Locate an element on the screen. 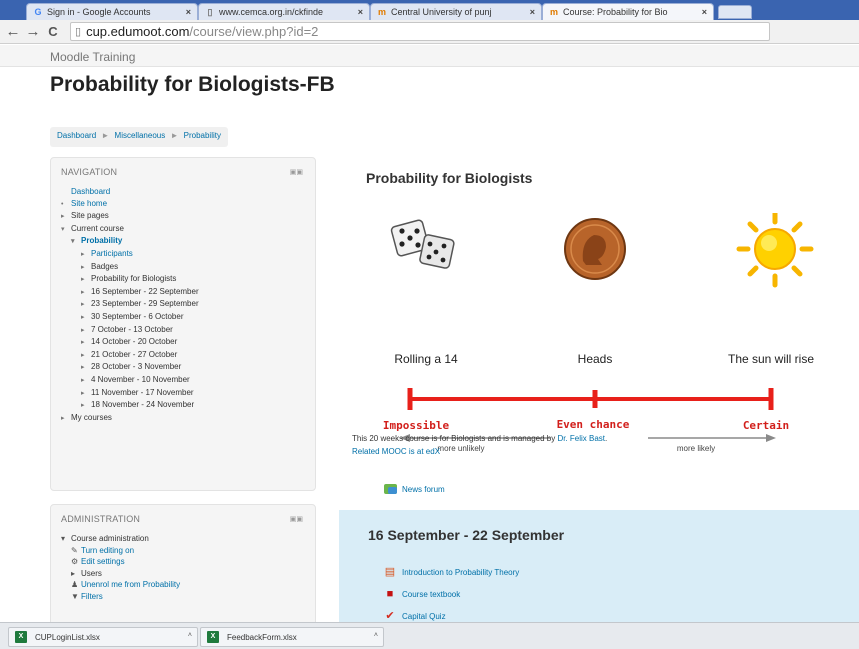 This screenshot has width=859, height=649. scale-point-label: Impossible is located at coordinates (416, 425).